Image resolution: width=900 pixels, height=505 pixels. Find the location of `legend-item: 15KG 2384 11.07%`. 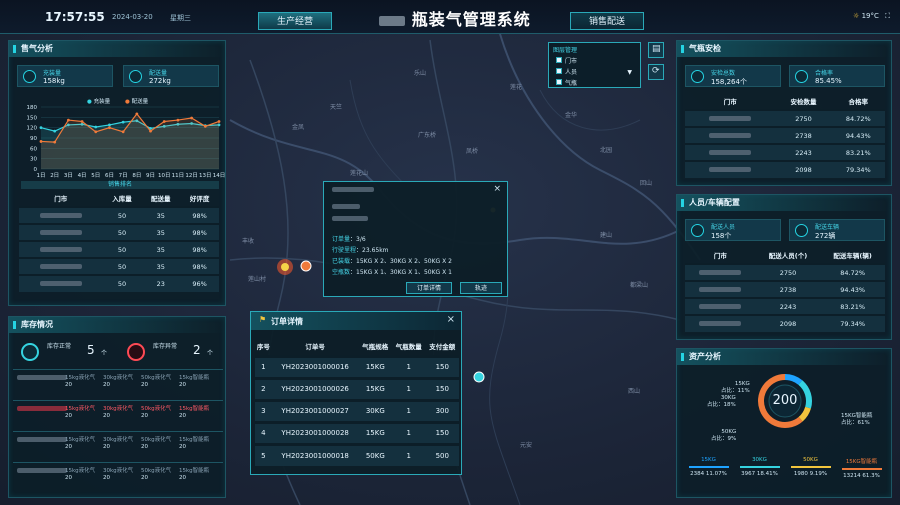

legend-item: 15KG 2384 11.07% is located at coordinates (708, 467).